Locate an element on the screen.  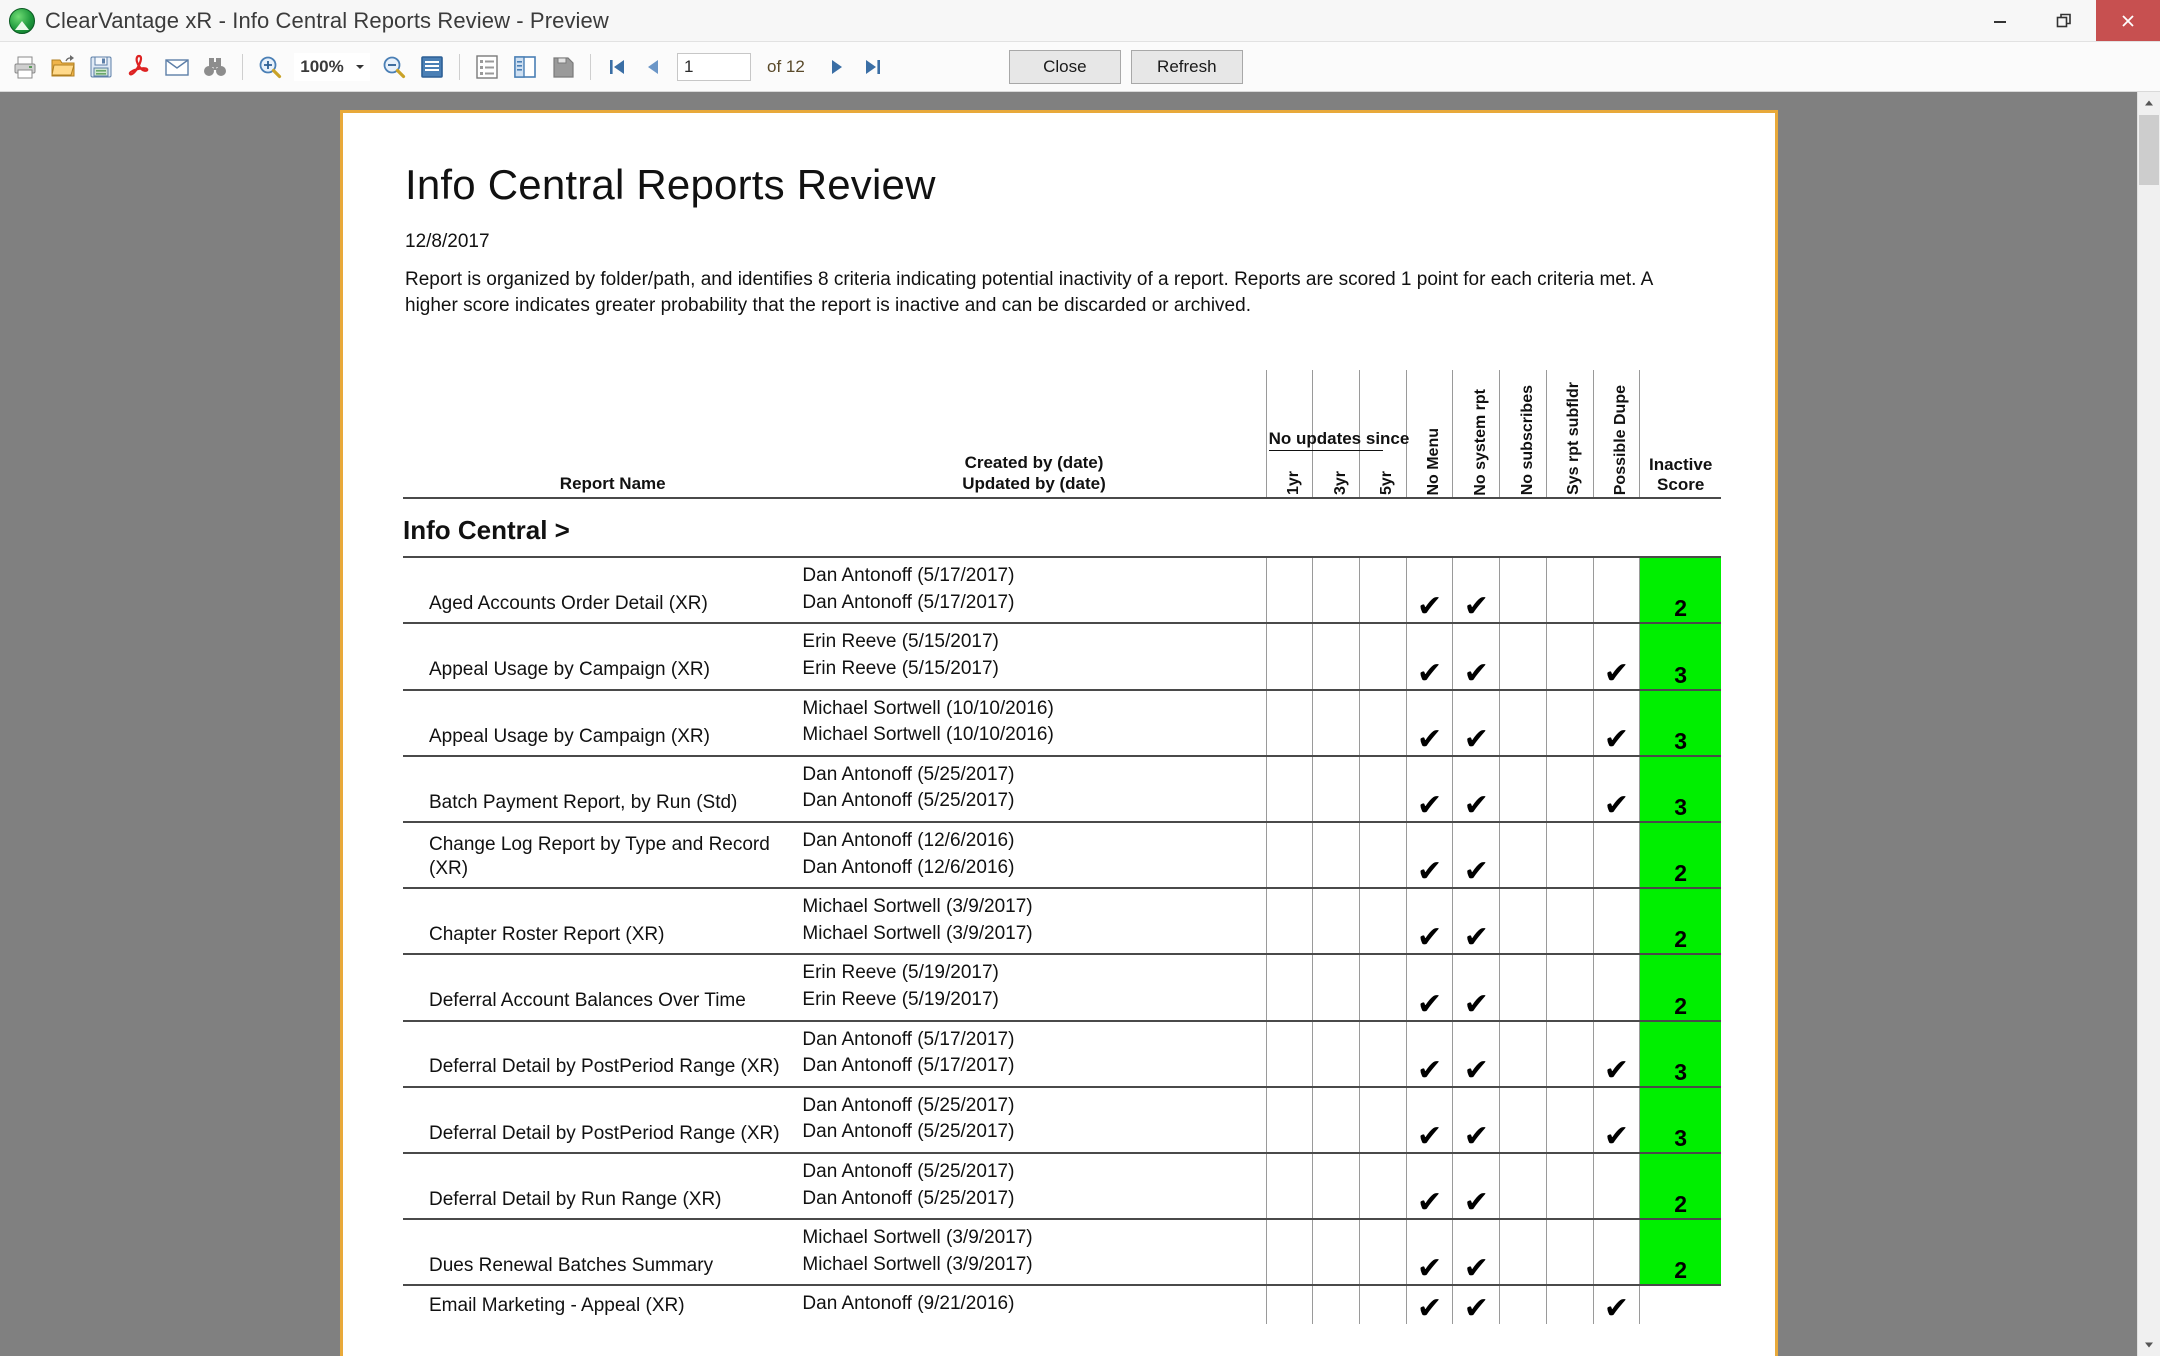
cell-updated-by: Michael Sortwell (3/9/2017) is located at coordinates (917, 933).